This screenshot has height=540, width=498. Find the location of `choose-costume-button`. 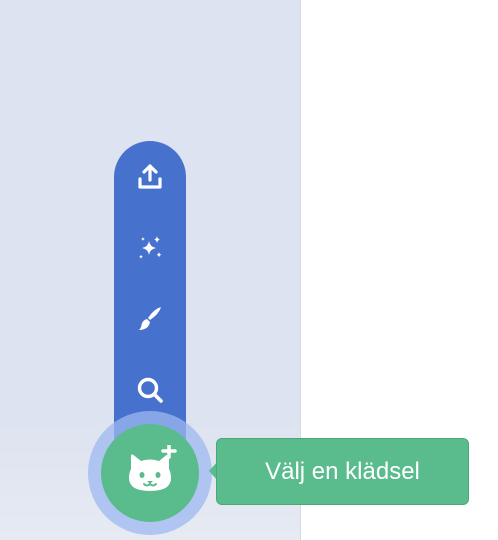

choose-costume-button is located at coordinates (150, 473).